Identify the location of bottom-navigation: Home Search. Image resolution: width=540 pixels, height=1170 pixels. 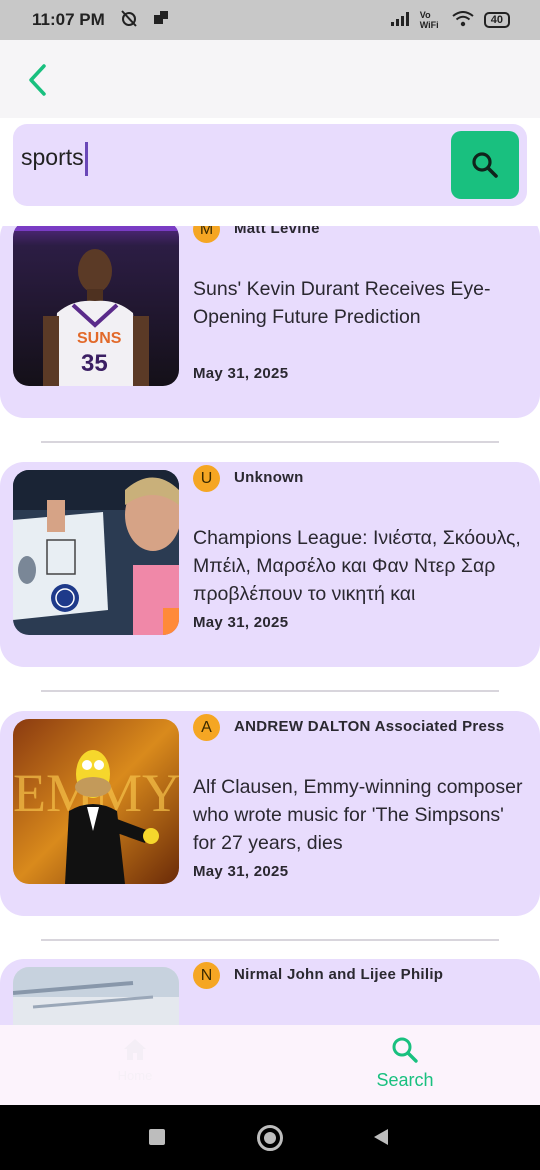
(270, 1065).